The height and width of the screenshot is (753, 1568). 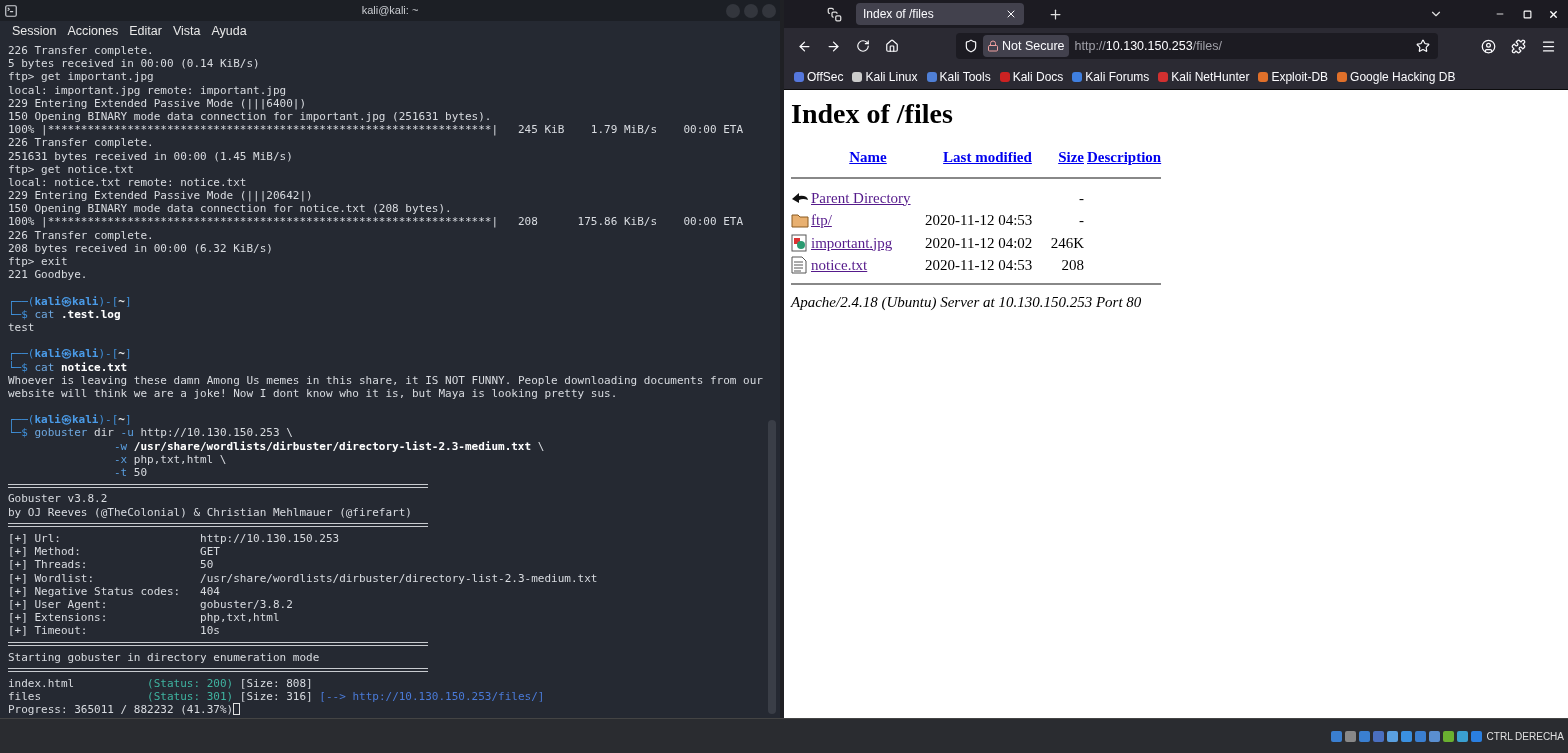 I want to click on terminal-text: [+] Extensions: php,txt,html, so click(x=144, y=618).